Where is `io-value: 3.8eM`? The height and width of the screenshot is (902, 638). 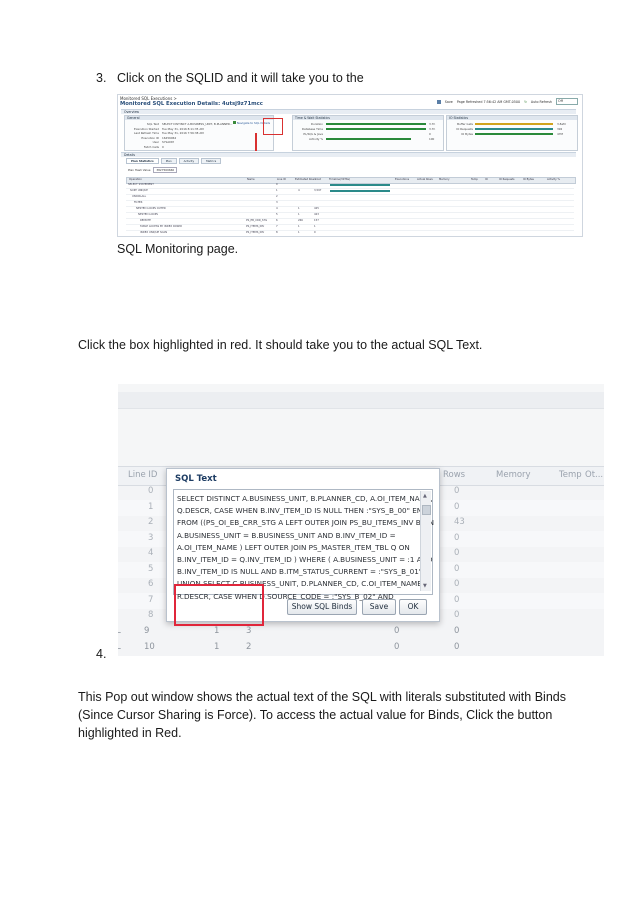
io-value: 3.8eM is located at coordinates (561, 124).